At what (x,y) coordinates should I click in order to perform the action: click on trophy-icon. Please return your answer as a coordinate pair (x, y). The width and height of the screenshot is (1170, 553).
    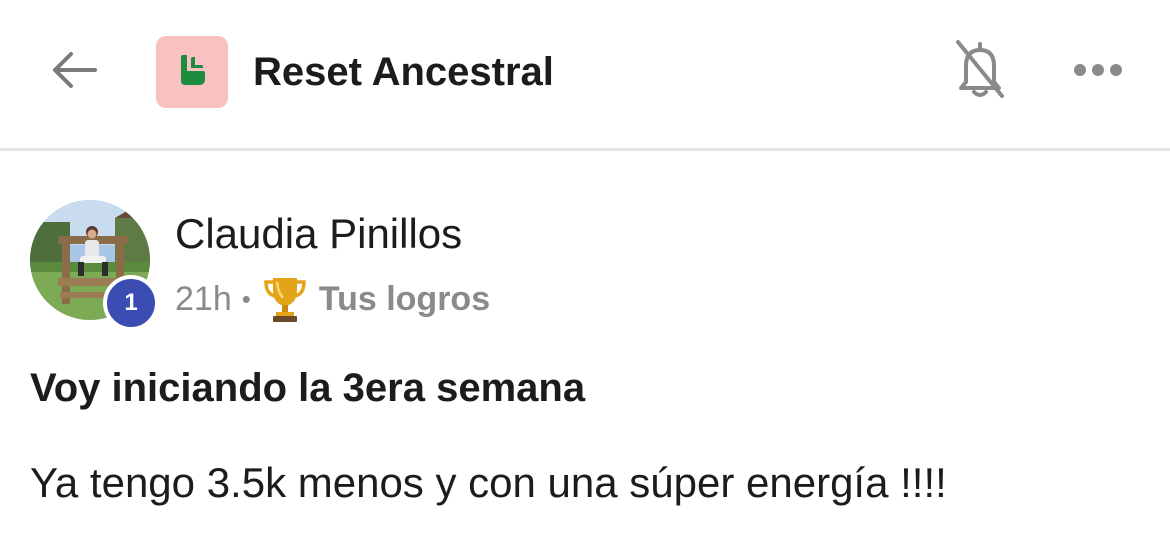
    Looking at the image, I should click on (285, 299).